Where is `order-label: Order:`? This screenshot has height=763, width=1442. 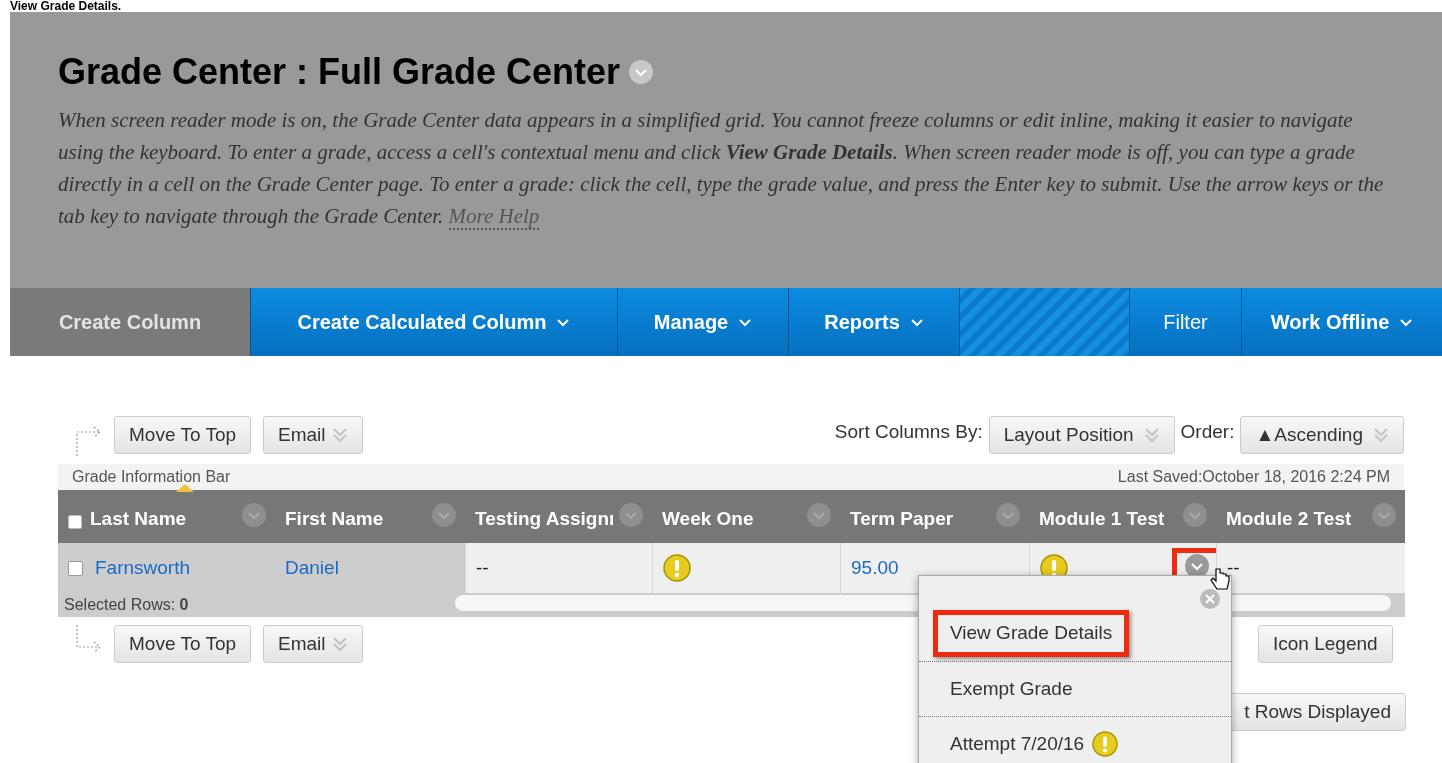 order-label: Order: is located at coordinates (1207, 432).